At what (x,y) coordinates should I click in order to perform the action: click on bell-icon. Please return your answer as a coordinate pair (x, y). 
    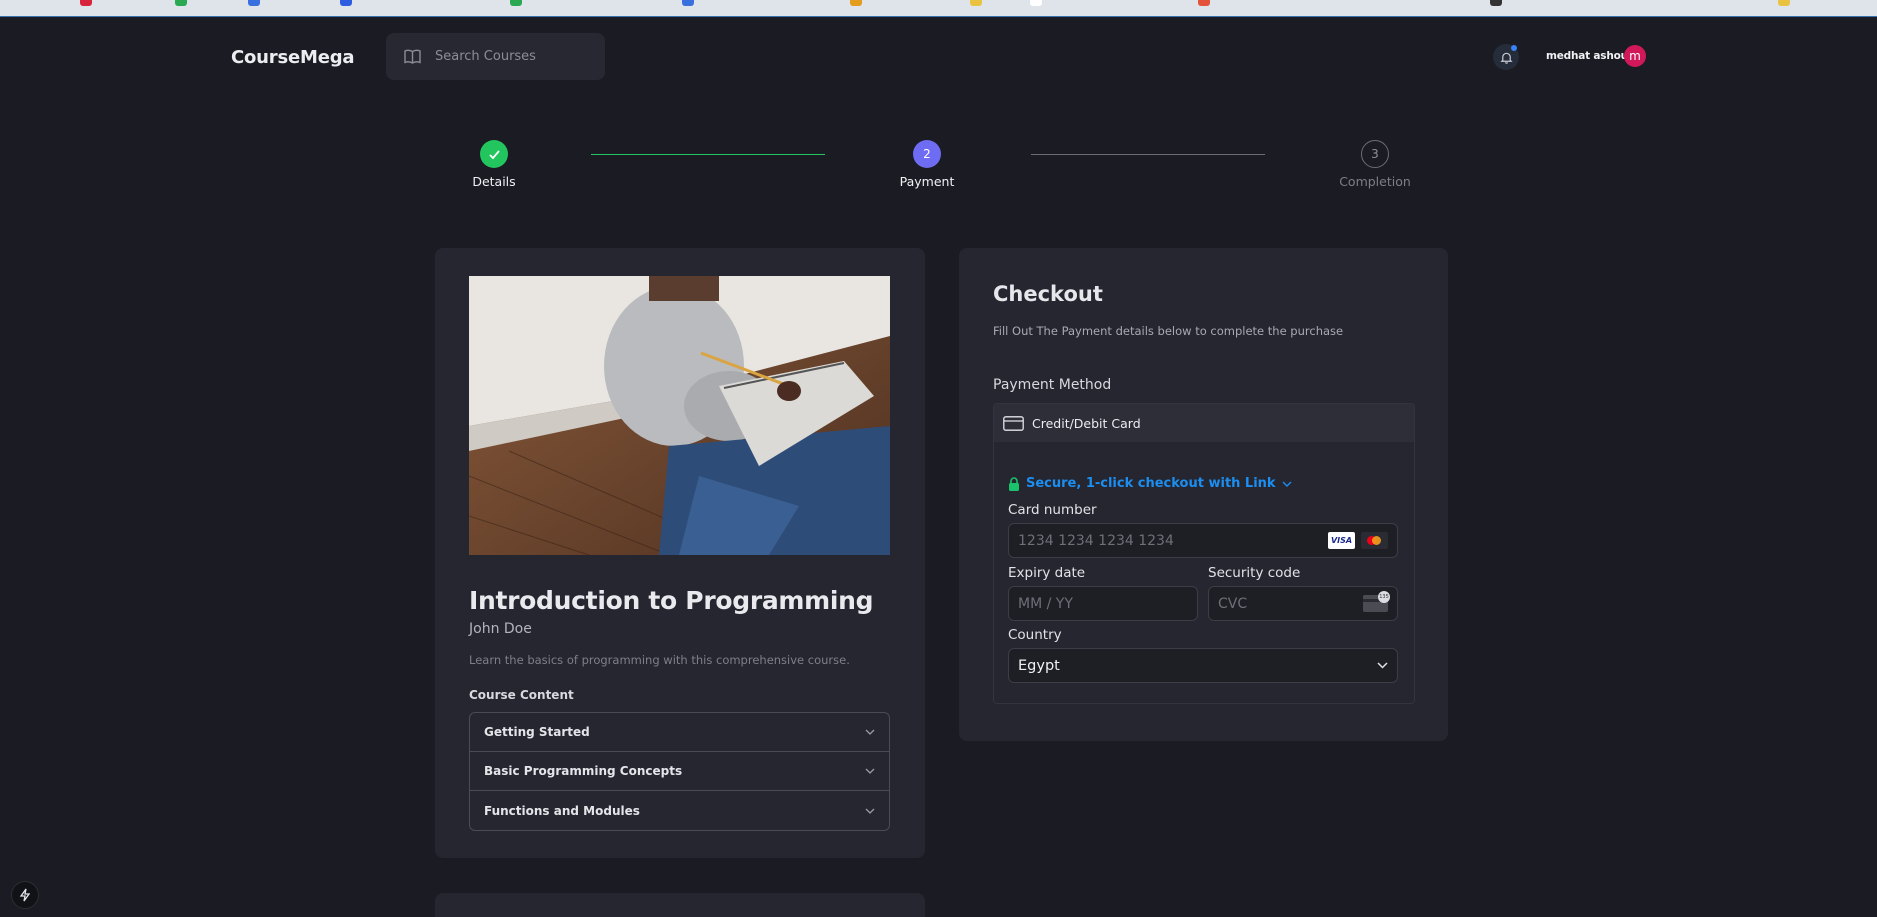
    Looking at the image, I should click on (1506, 58).